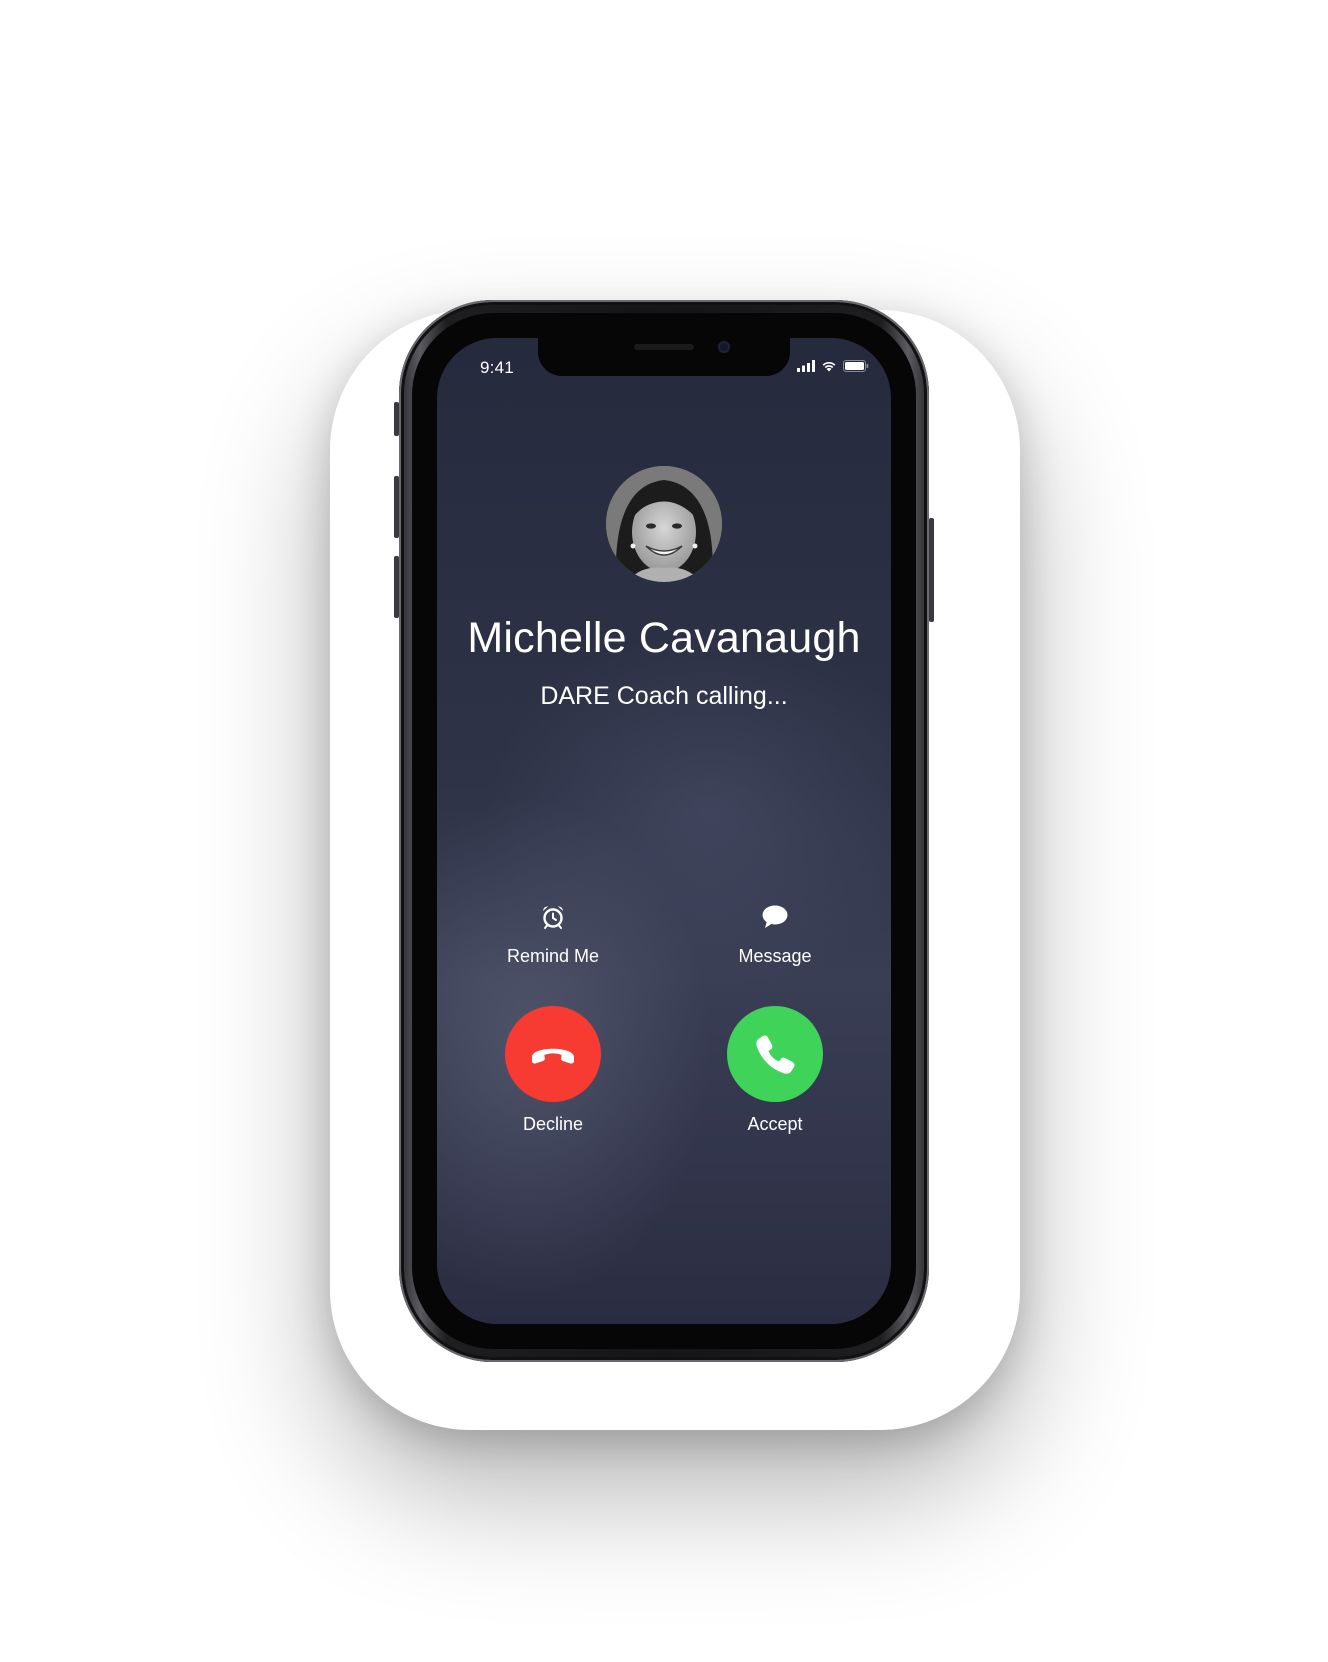  Describe the element at coordinates (775, 934) in the screenshot. I see `message-button: Message` at that location.